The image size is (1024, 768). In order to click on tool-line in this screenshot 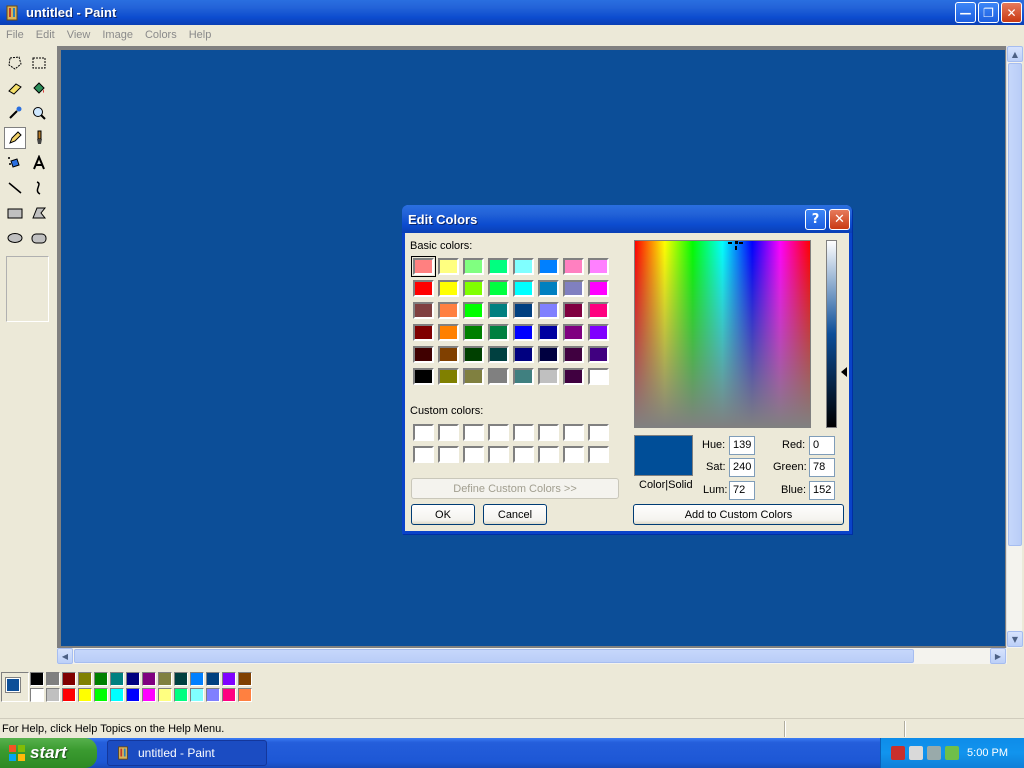, I will do `click(15, 188)`.